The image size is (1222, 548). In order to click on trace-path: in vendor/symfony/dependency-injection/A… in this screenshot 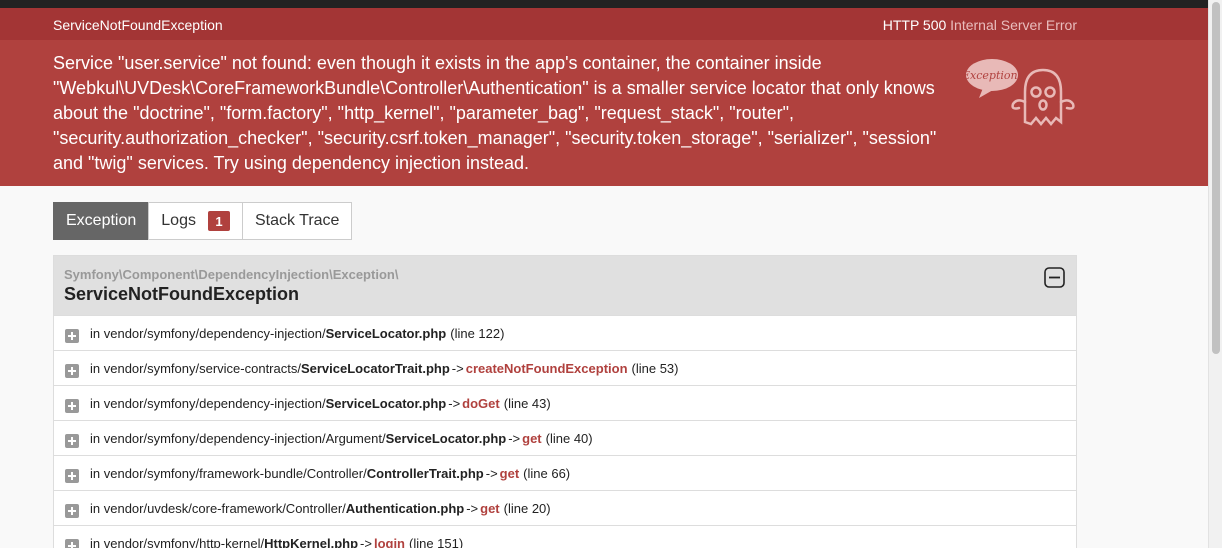, I will do `click(238, 438)`.